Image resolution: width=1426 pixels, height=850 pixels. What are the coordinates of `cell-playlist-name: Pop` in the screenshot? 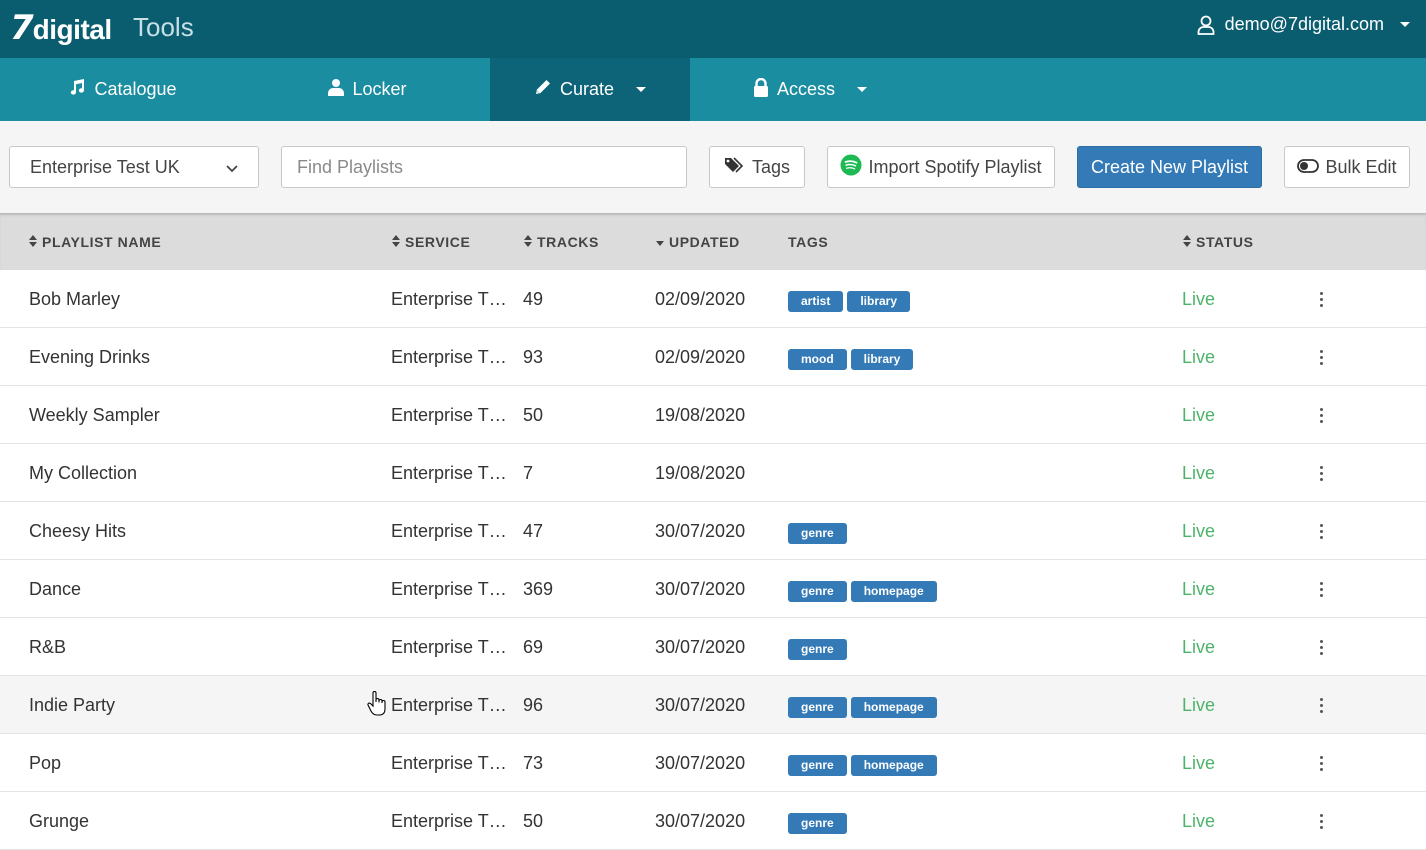 It's located at (45, 763).